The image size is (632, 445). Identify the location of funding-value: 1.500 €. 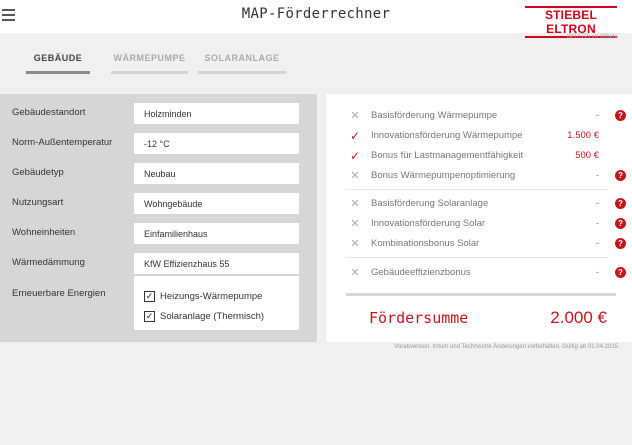
(583, 135).